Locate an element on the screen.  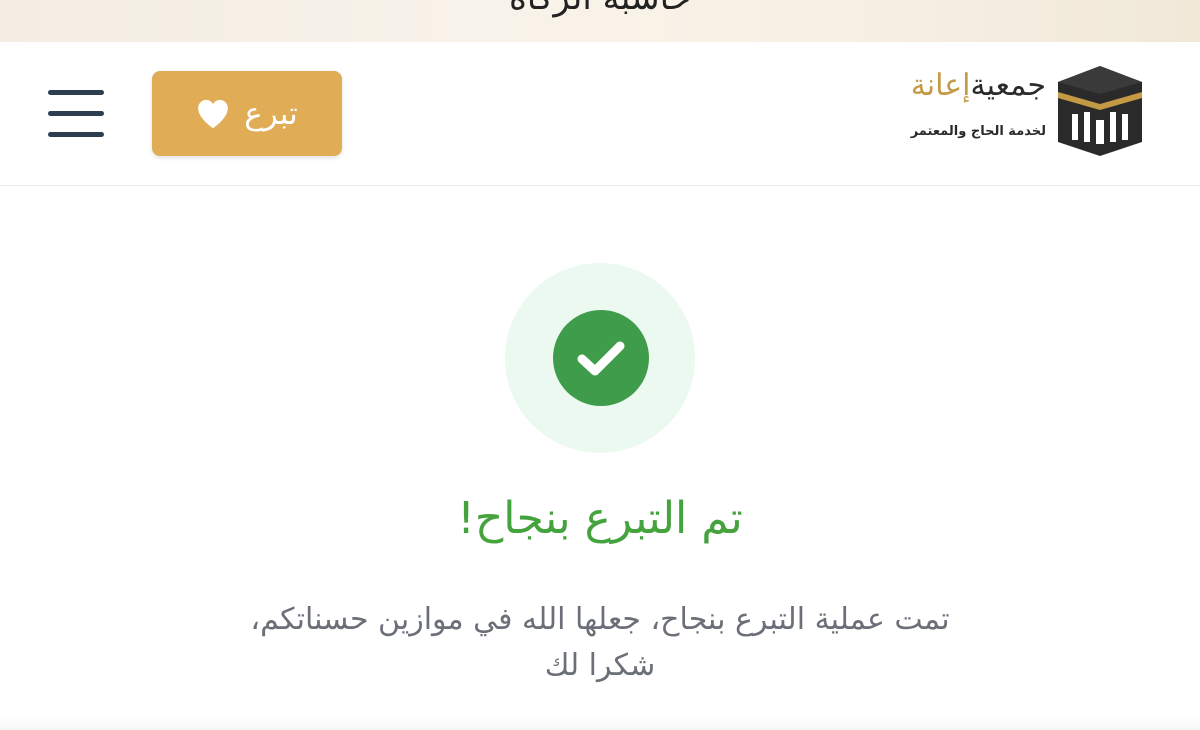
logo-name-part2: إعانة is located at coordinates (940, 85).